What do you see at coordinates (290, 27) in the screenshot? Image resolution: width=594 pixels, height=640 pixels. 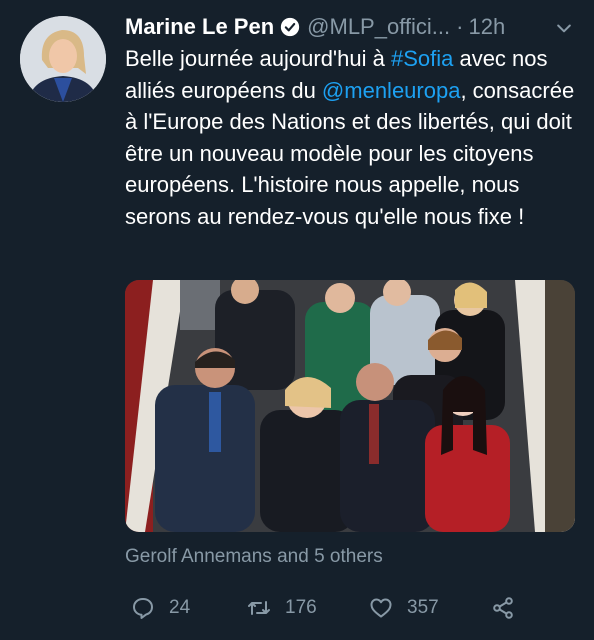 I see `verified-badge-icon` at bounding box center [290, 27].